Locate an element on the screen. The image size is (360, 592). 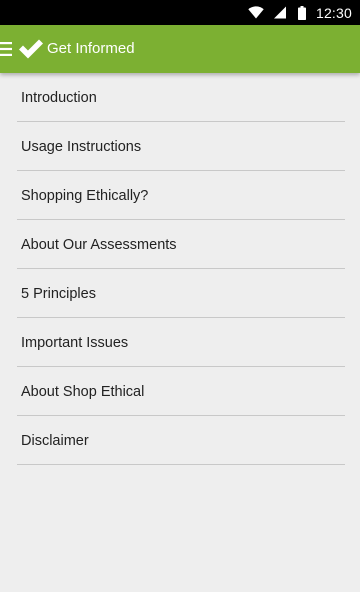
menu-item-label: Important Issues is located at coordinates (75, 343).